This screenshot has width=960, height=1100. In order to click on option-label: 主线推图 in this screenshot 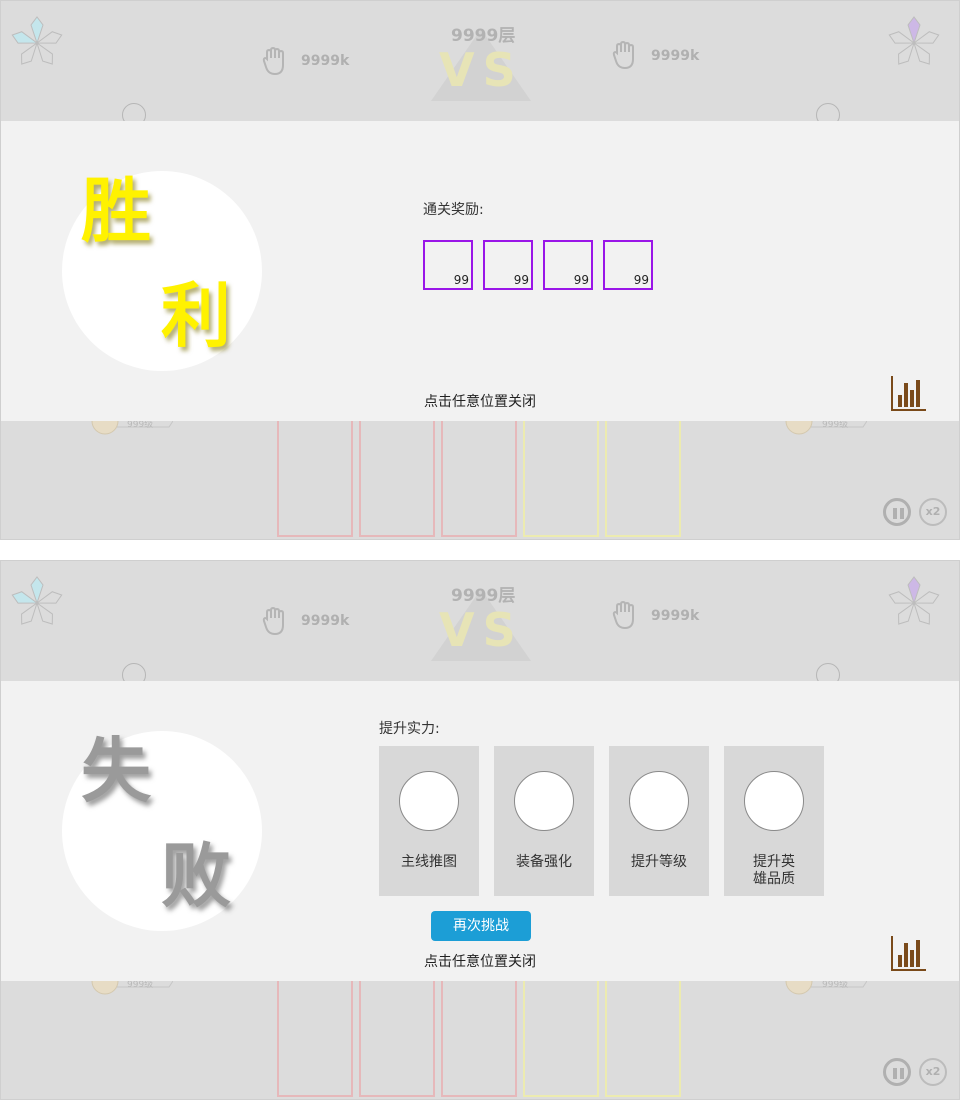, I will do `click(429, 862)`.